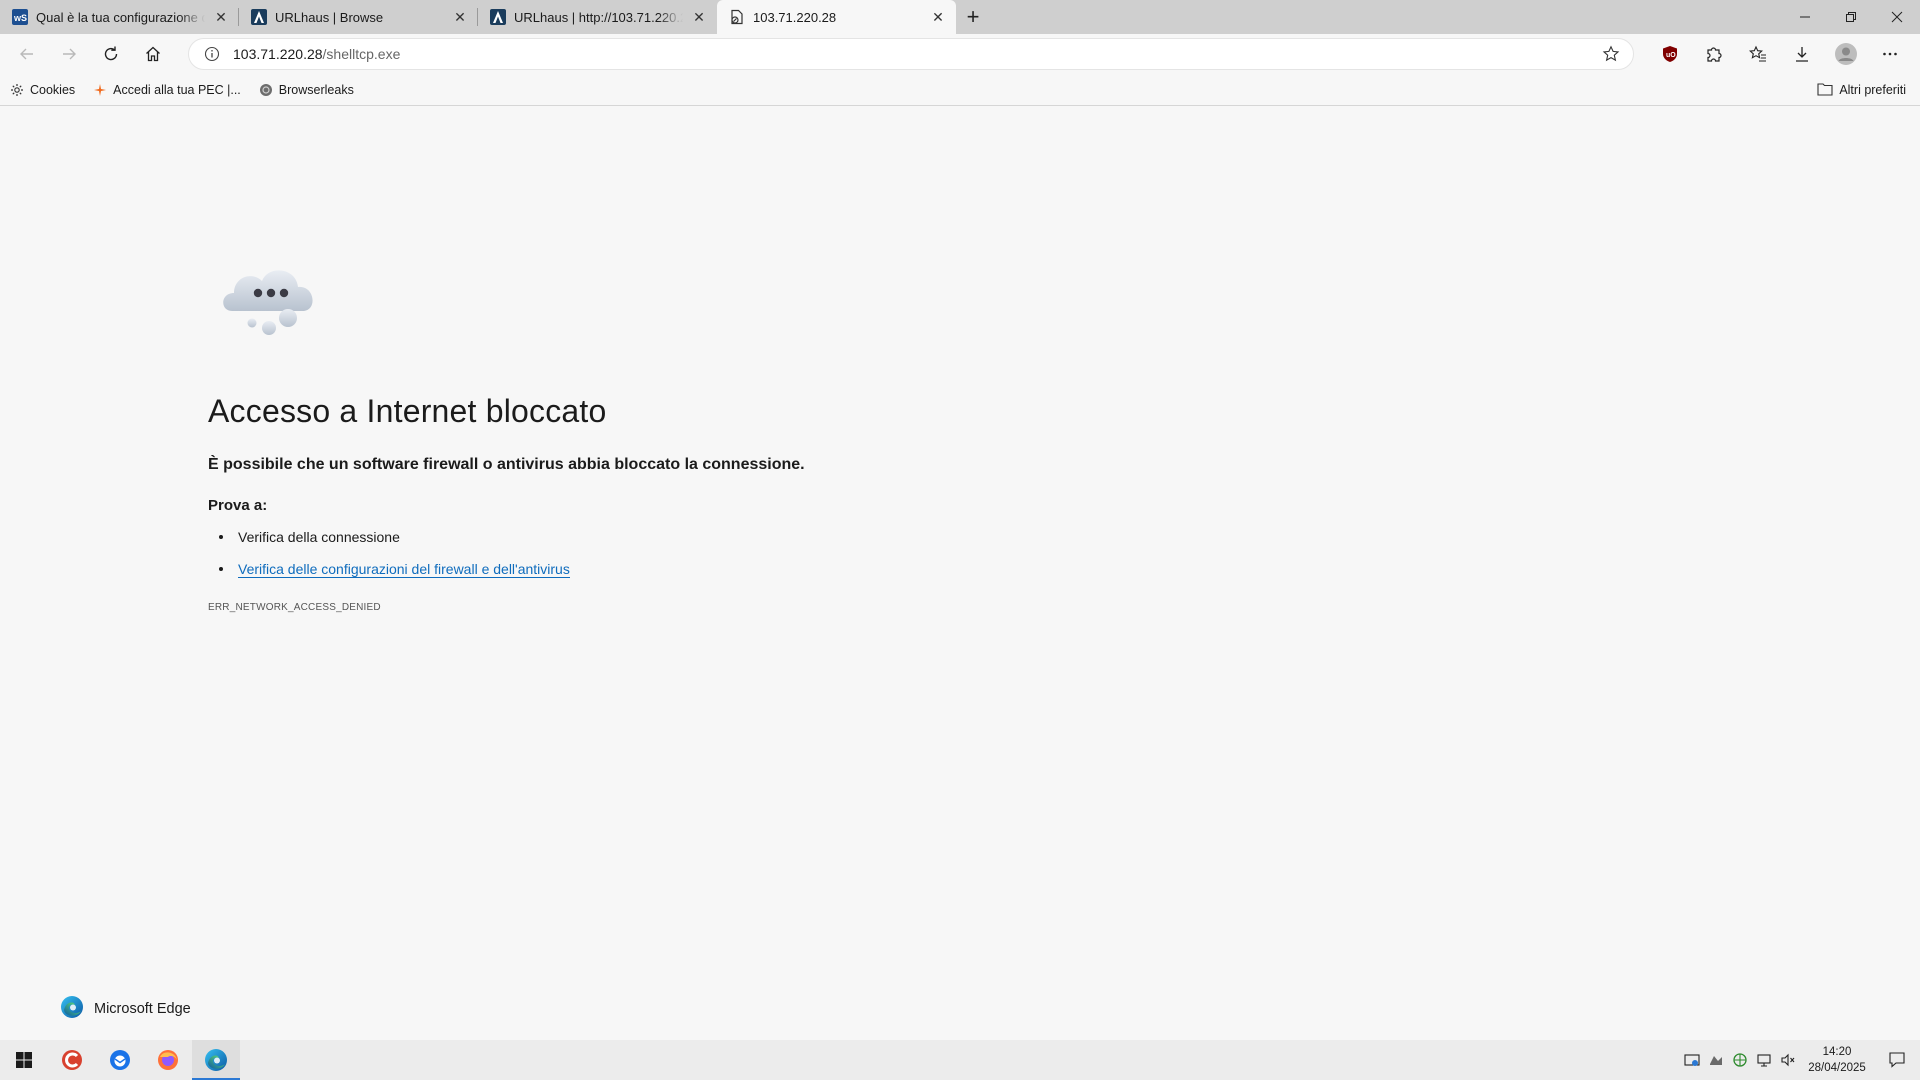 Image resolution: width=1920 pixels, height=1080 pixels. I want to click on bookmark-cookies: Cookies, so click(42, 90).